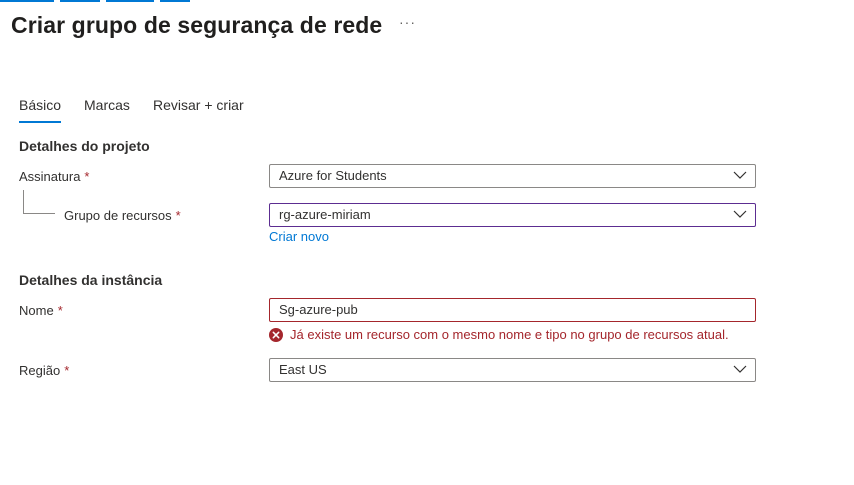 Image resolution: width=854 pixels, height=485 pixels. Describe the element at coordinates (84, 146) in the screenshot. I see `project-details-heading: Detalhes do projeto` at that location.